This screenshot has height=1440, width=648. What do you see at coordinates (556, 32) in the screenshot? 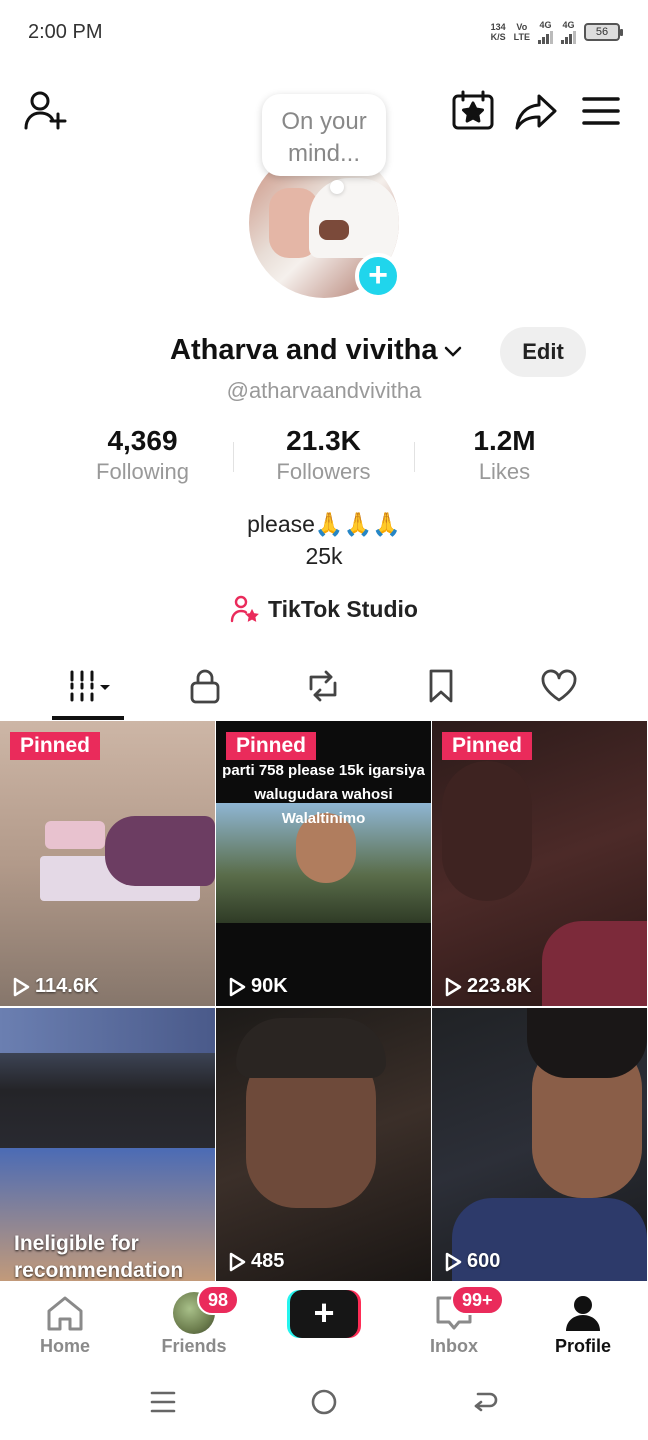
I see `status-icons: 134 K/S Vo LTE 4G 4G 56` at bounding box center [556, 32].